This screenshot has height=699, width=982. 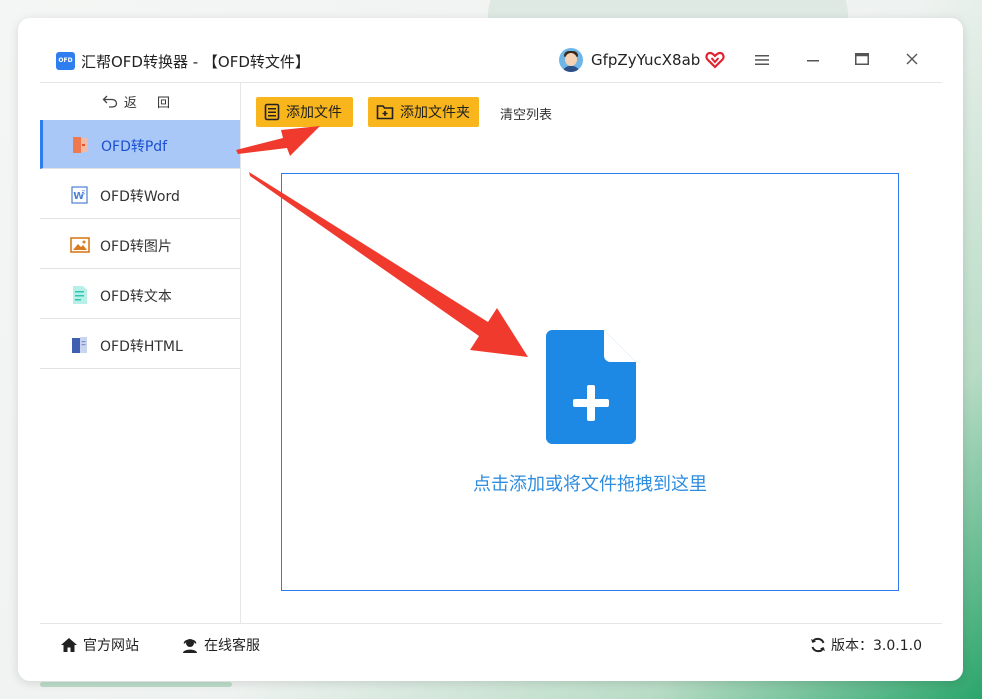 I want to click on official-website-label: 官方网站, so click(x=111, y=646).